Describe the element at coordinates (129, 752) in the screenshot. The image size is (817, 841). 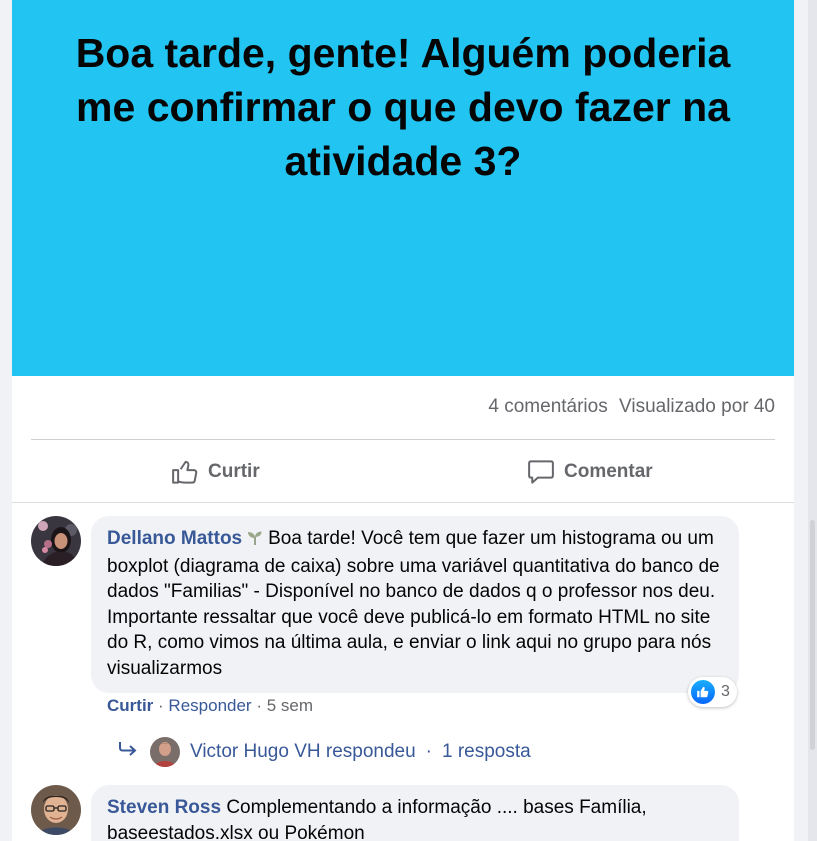
I see `reply-arrow-icon` at that location.